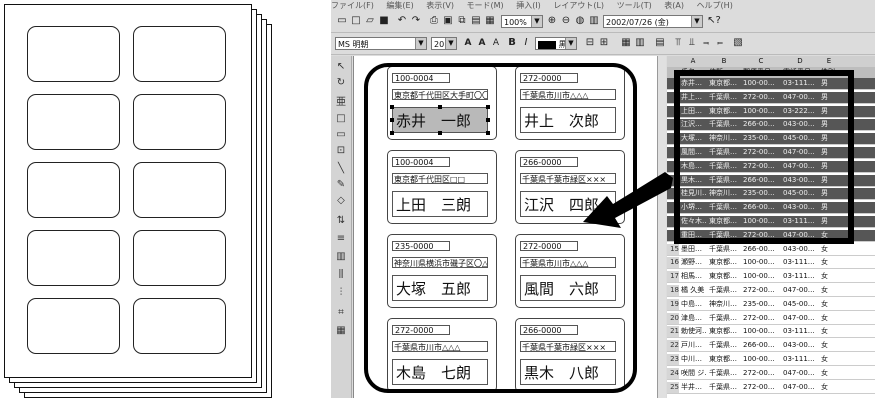 The image size is (875, 398). Describe the element at coordinates (693, 61) in the screenshot. I see `column-header: A` at that location.